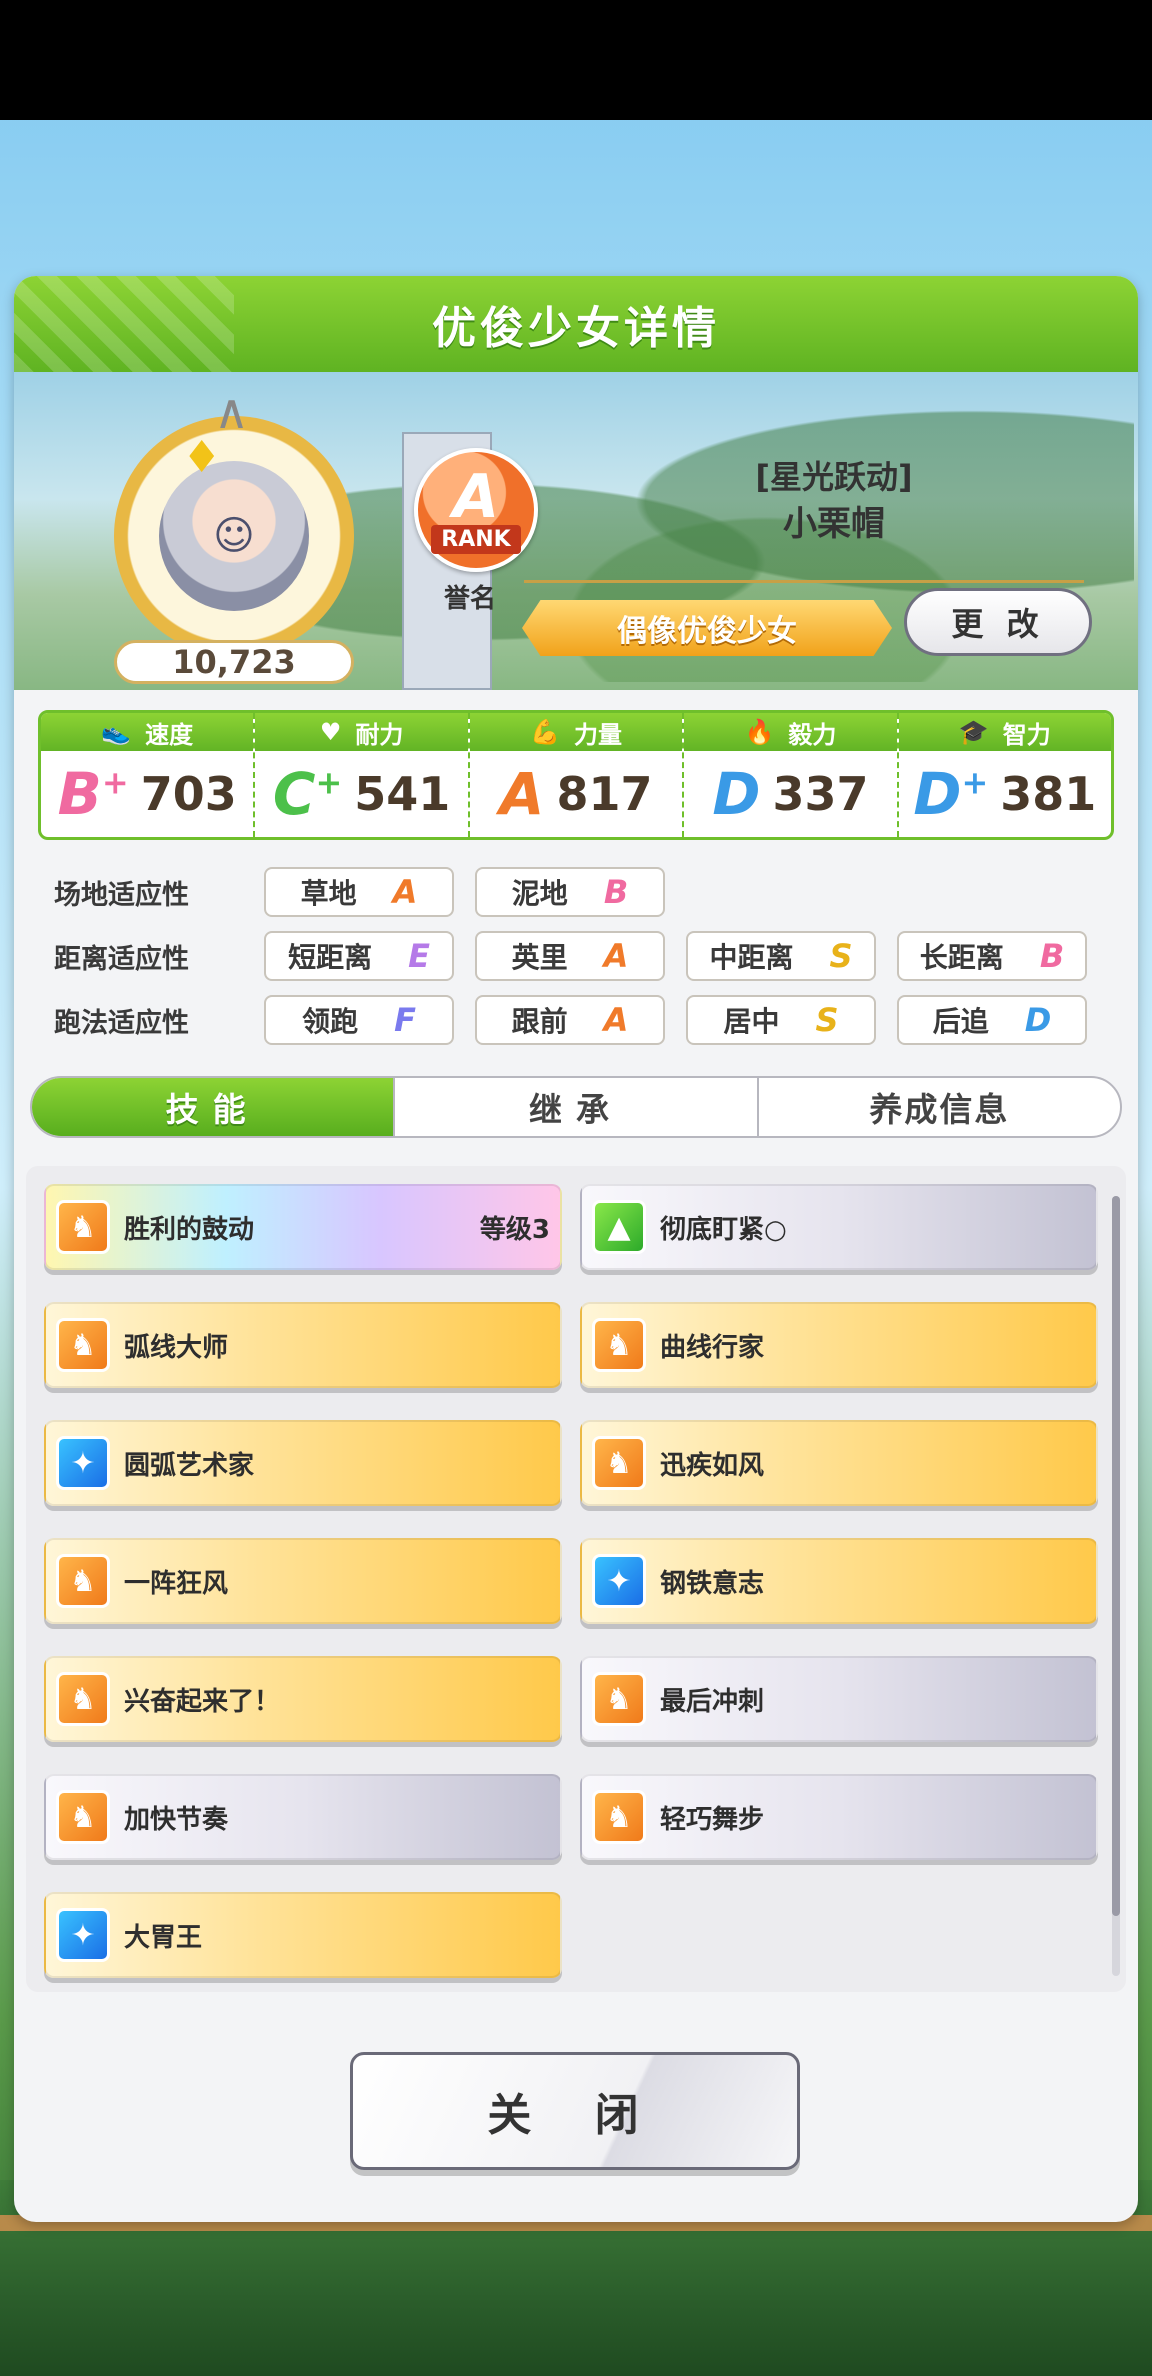  What do you see at coordinates (303, 1581) in the screenshot?
I see `skill-card: ♞ 一阵狂风` at bounding box center [303, 1581].